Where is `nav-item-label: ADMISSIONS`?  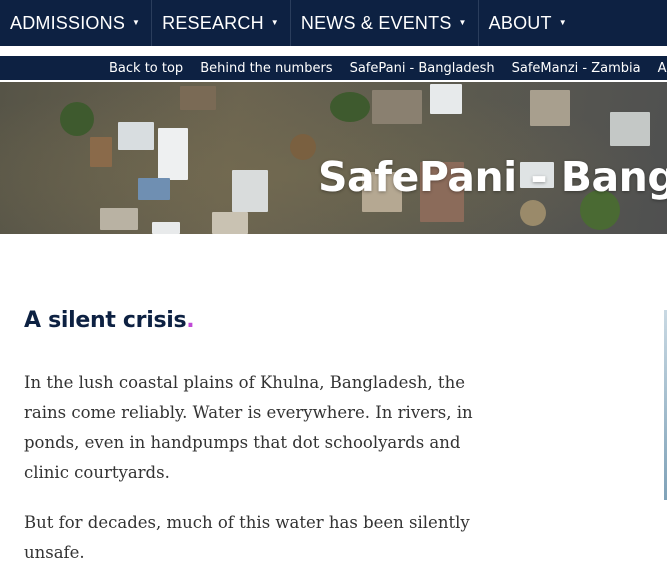
nav-item-label: ADMISSIONS is located at coordinates (68, 22).